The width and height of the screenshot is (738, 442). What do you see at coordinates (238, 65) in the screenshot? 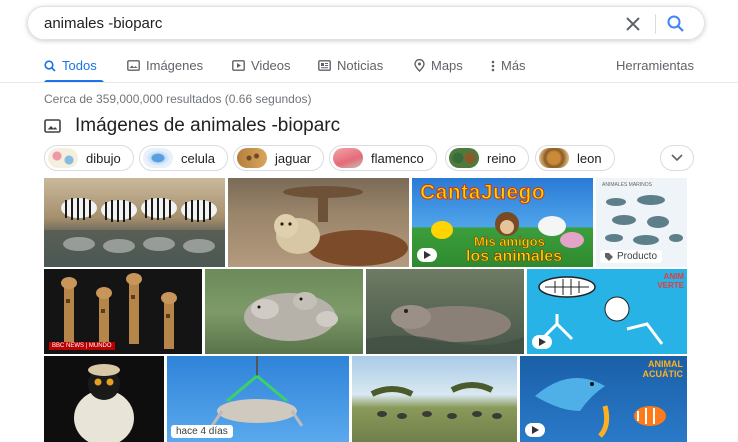
I see `play-icon` at bounding box center [238, 65].